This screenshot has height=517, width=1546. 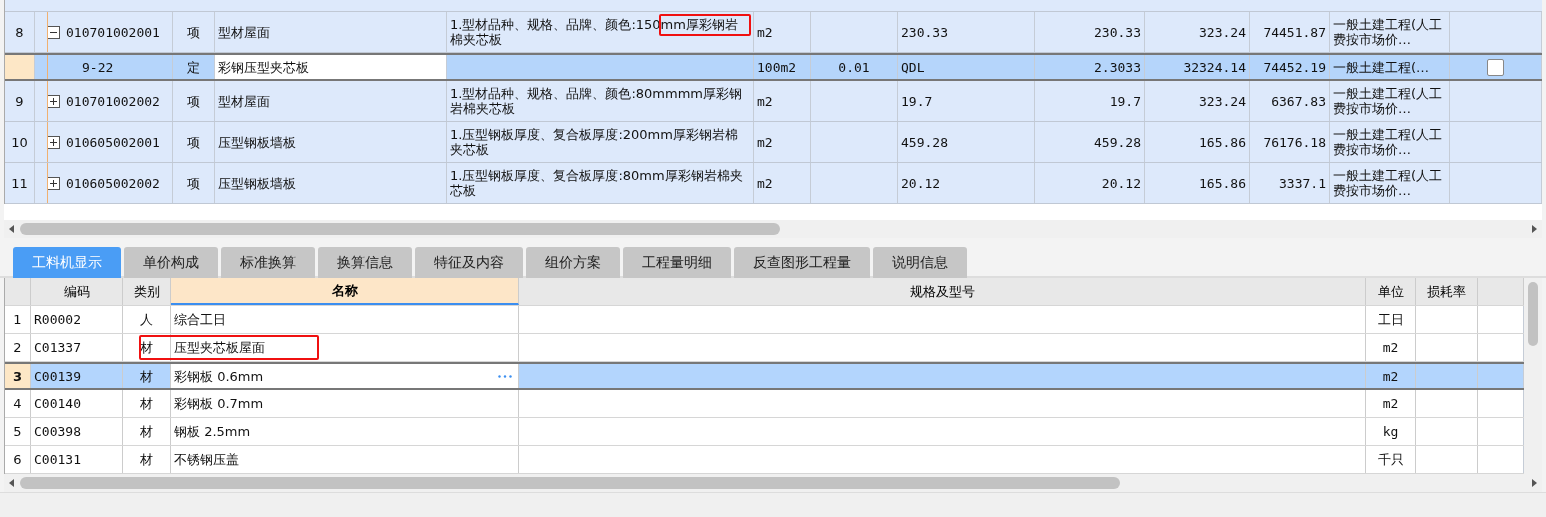 What do you see at coordinates (212, 431) in the screenshot?
I see `resource-name: 钢板 2.5mm` at bounding box center [212, 431].